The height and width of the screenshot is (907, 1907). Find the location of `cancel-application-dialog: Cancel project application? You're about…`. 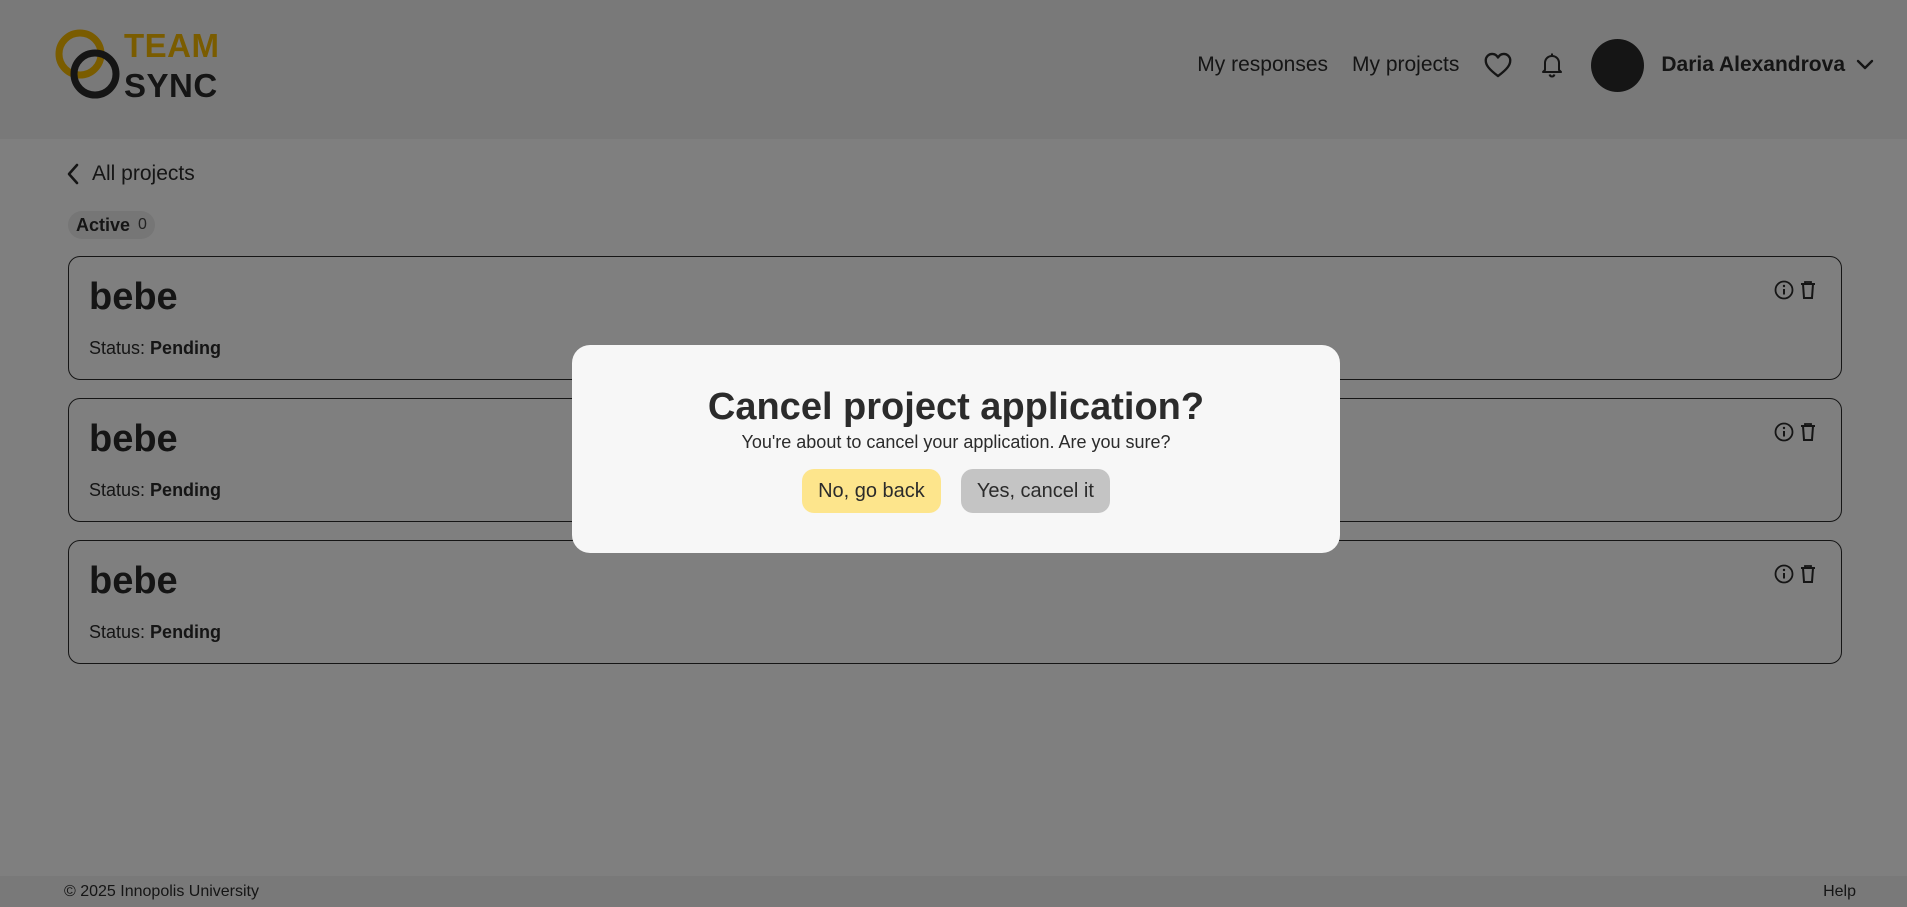

cancel-application-dialog: Cancel project application? You're about… is located at coordinates (956, 449).